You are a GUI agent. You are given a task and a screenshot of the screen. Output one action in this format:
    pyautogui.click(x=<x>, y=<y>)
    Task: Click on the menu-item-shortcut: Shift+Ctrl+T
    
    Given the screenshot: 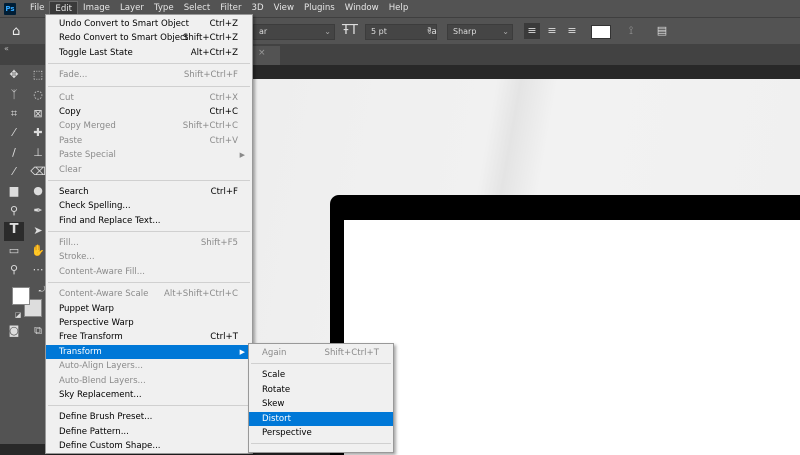 What is the action you would take?
    pyautogui.click(x=351, y=353)
    